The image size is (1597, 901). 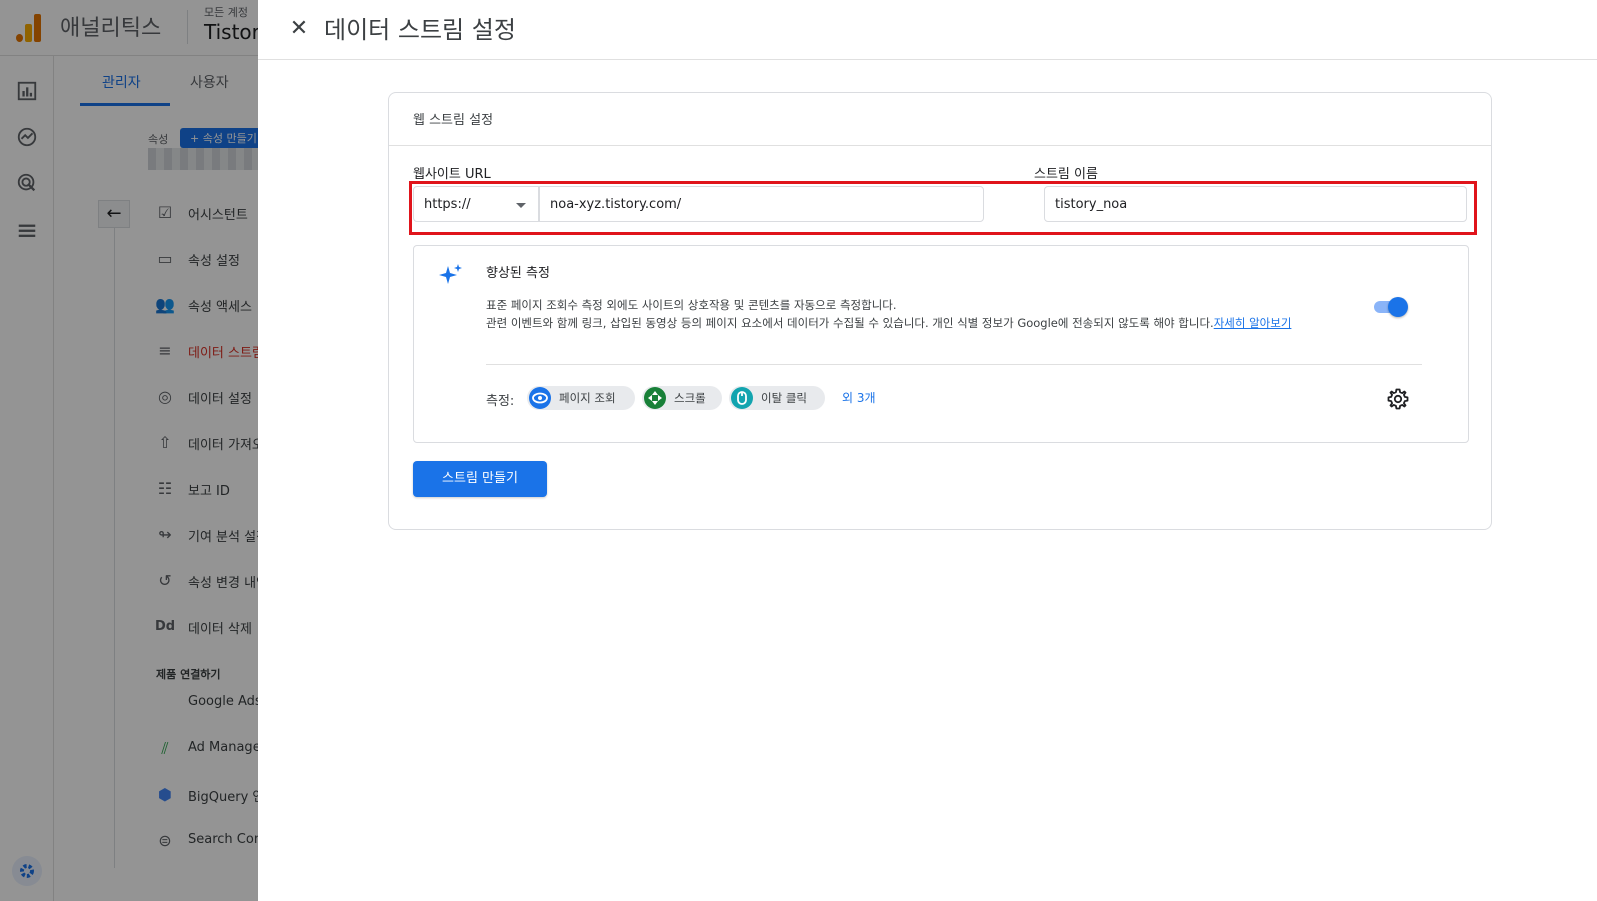 I want to click on website-url-input, so click(x=761, y=204).